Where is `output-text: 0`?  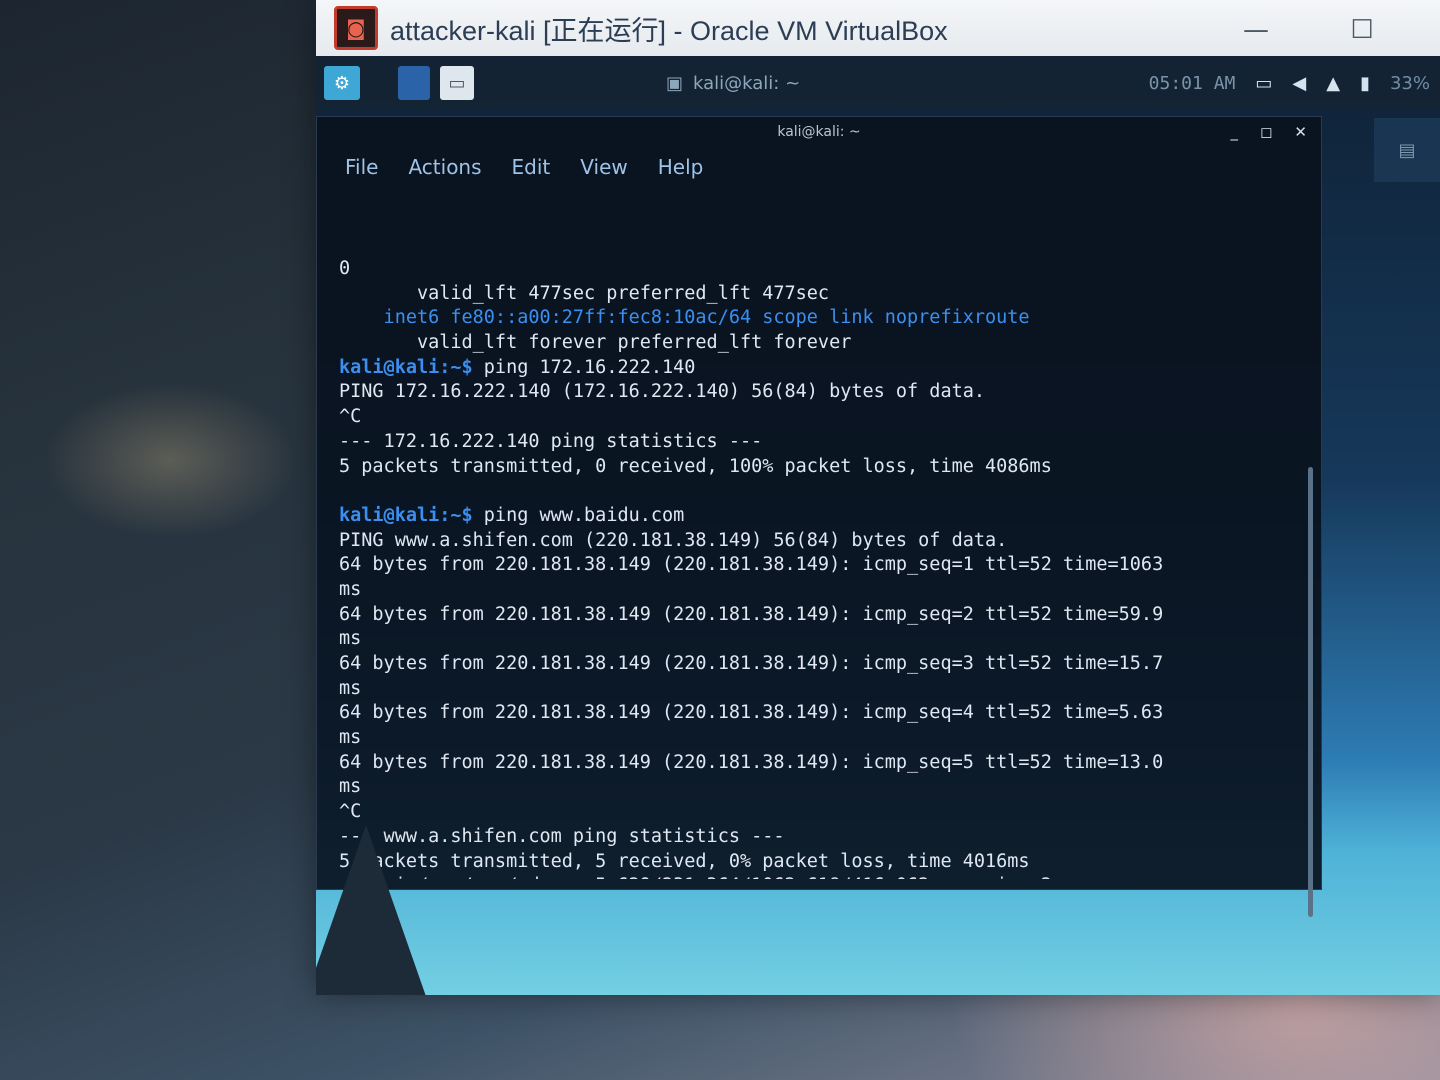
output-text: 0 is located at coordinates (345, 268).